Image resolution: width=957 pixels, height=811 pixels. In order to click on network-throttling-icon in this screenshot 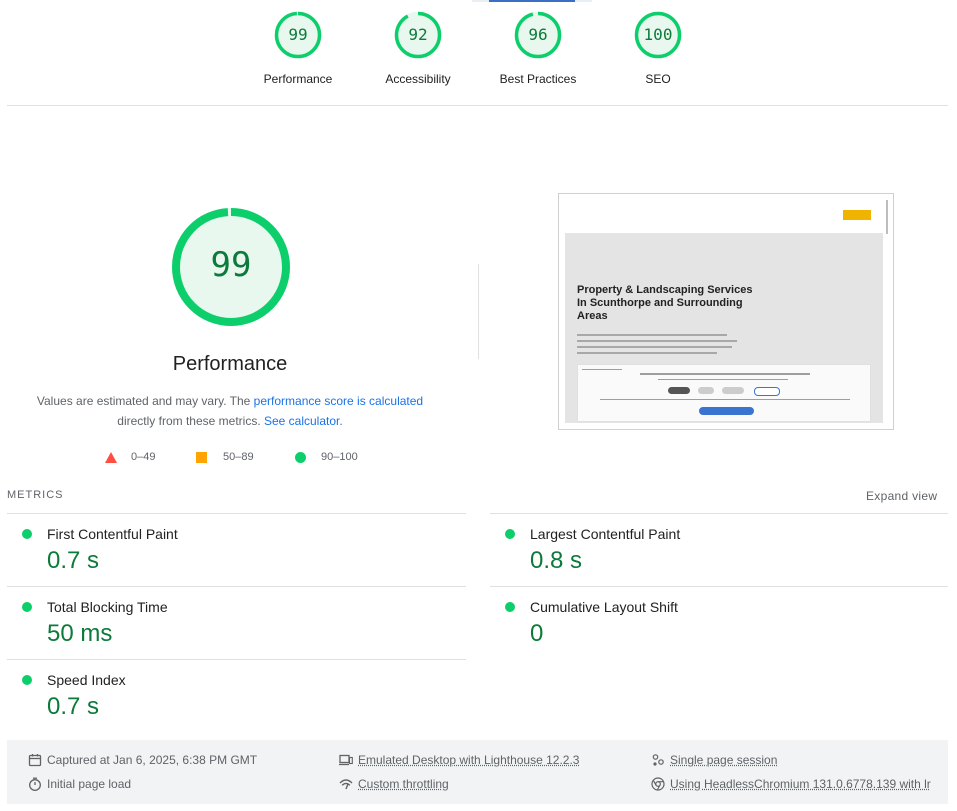, I will do `click(346, 784)`.